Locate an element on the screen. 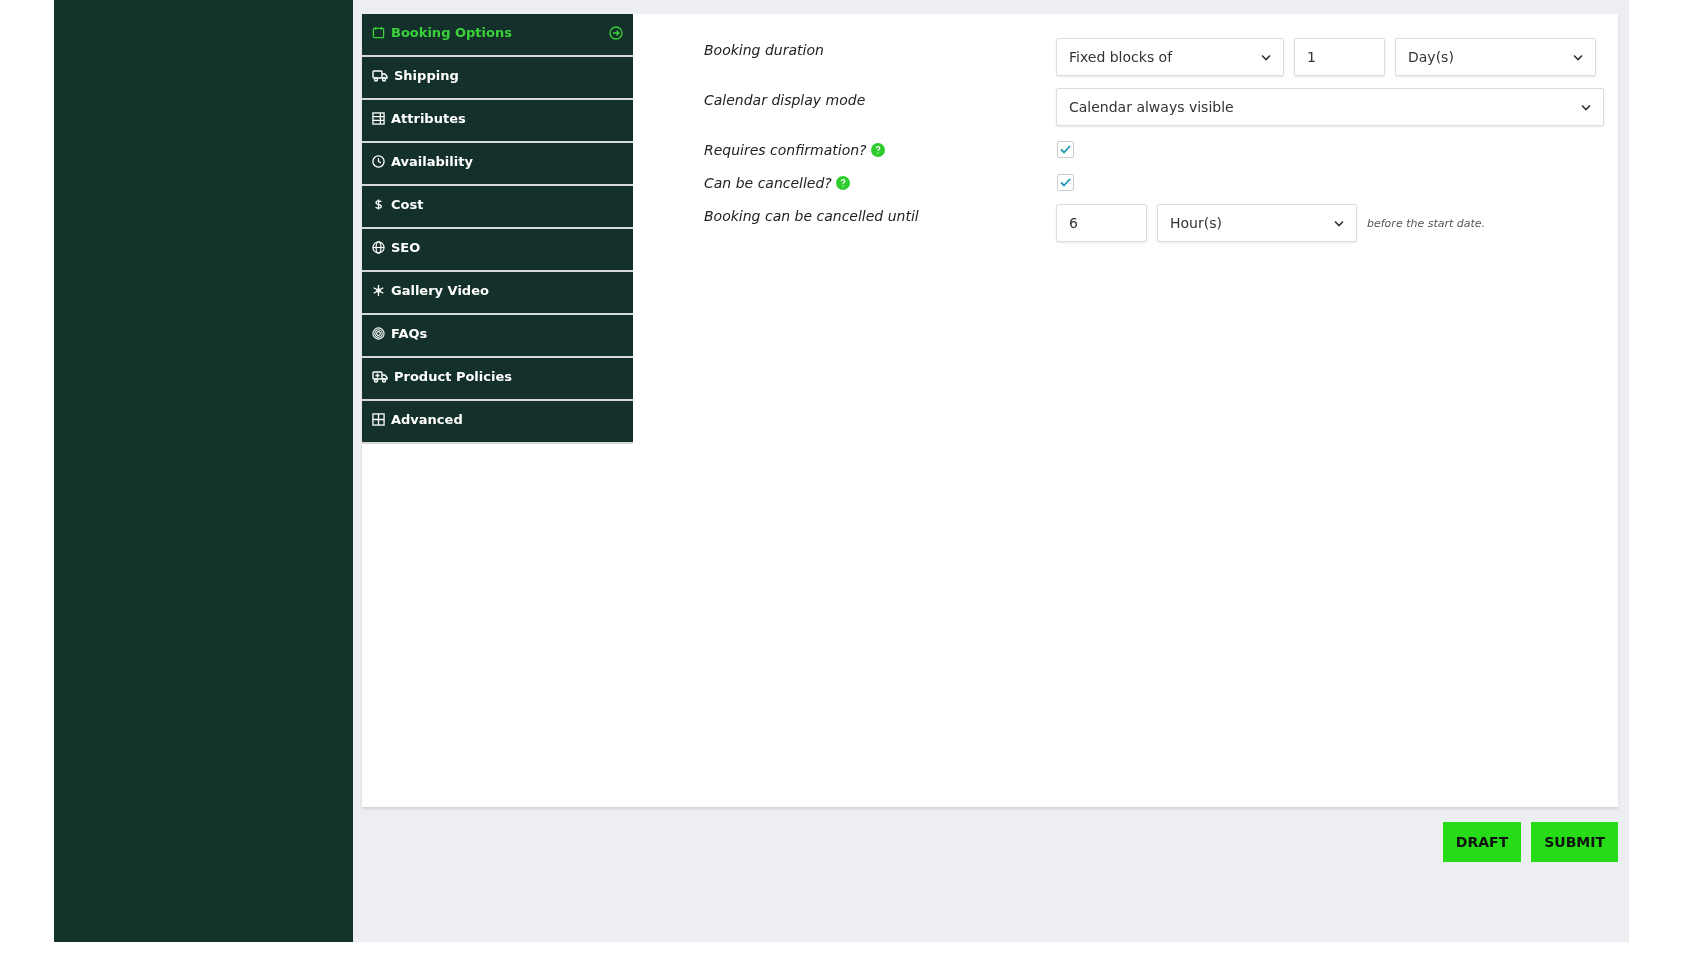 This screenshot has height=973, width=1682. nav-tab: Product Policies is located at coordinates (497, 379).